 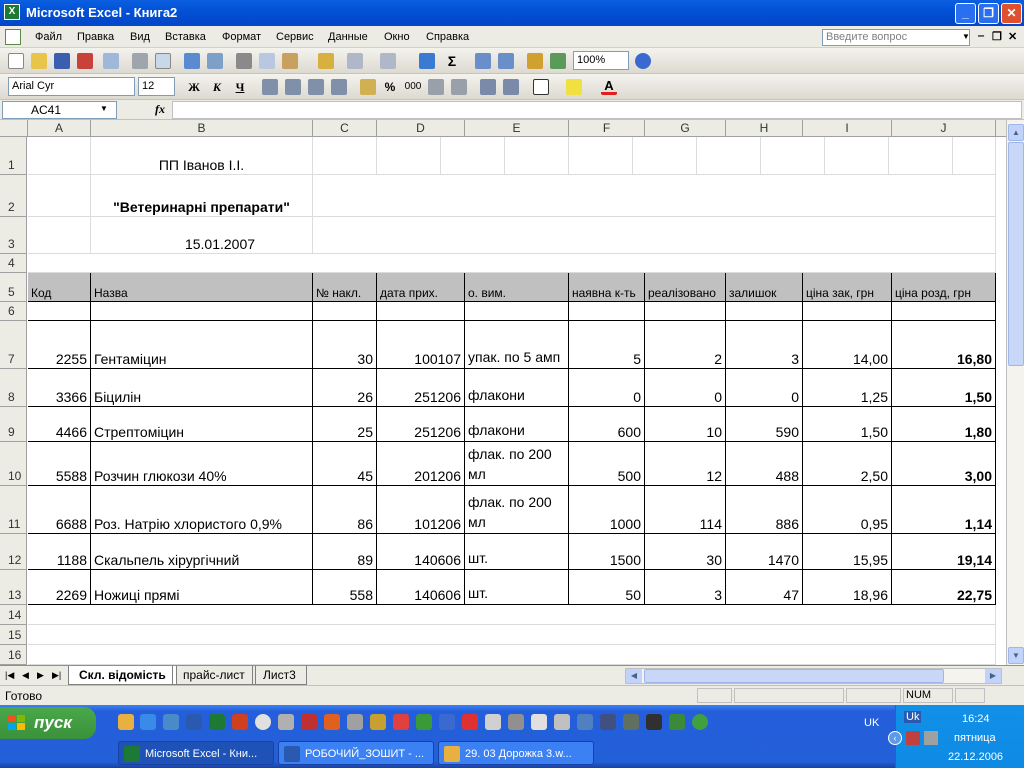 What do you see at coordinates (421, 510) in the screenshot?
I see `data-cell: 101206` at bounding box center [421, 510].